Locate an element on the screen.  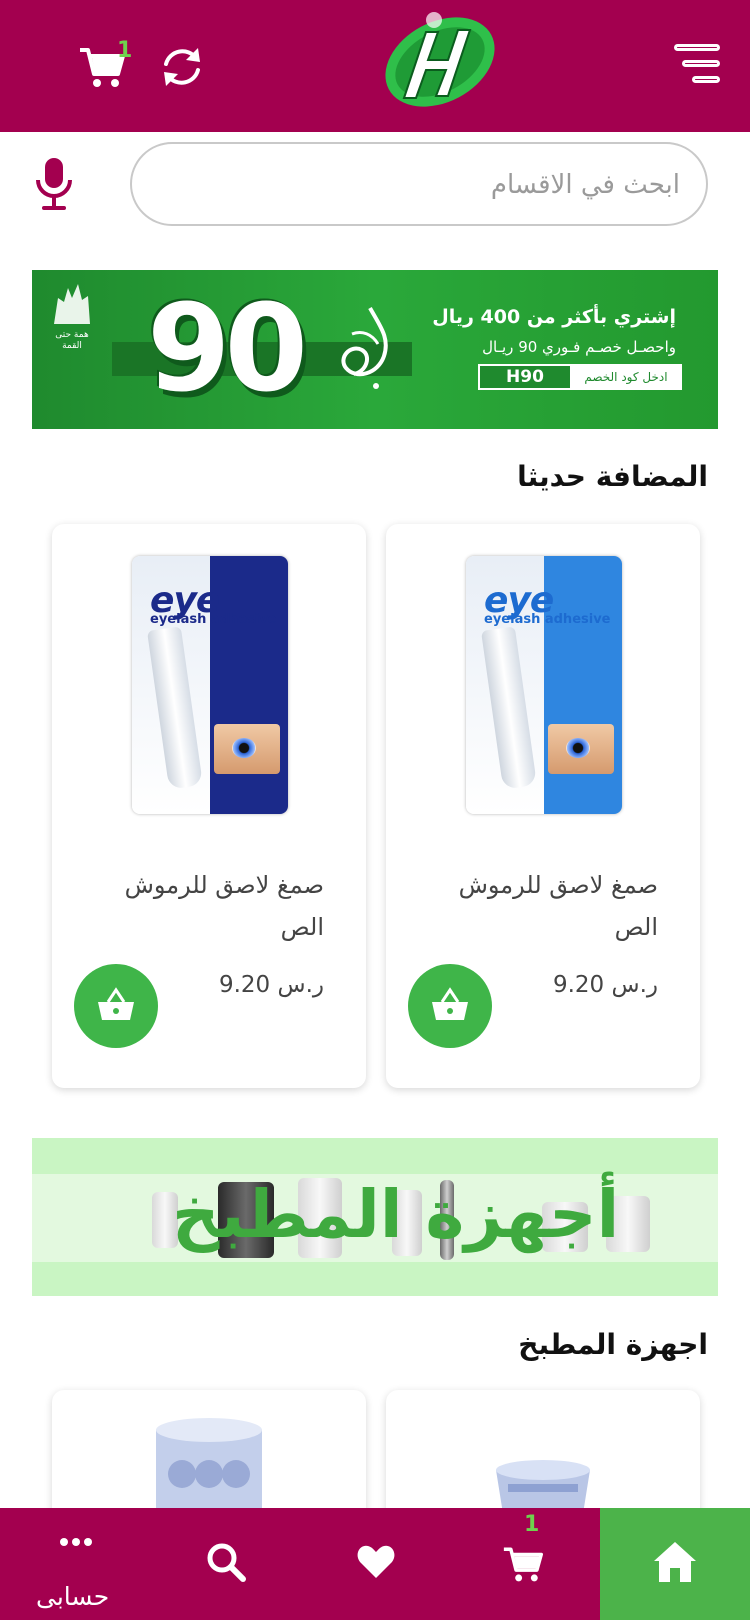
nav-search is located at coordinates (225, 1564).